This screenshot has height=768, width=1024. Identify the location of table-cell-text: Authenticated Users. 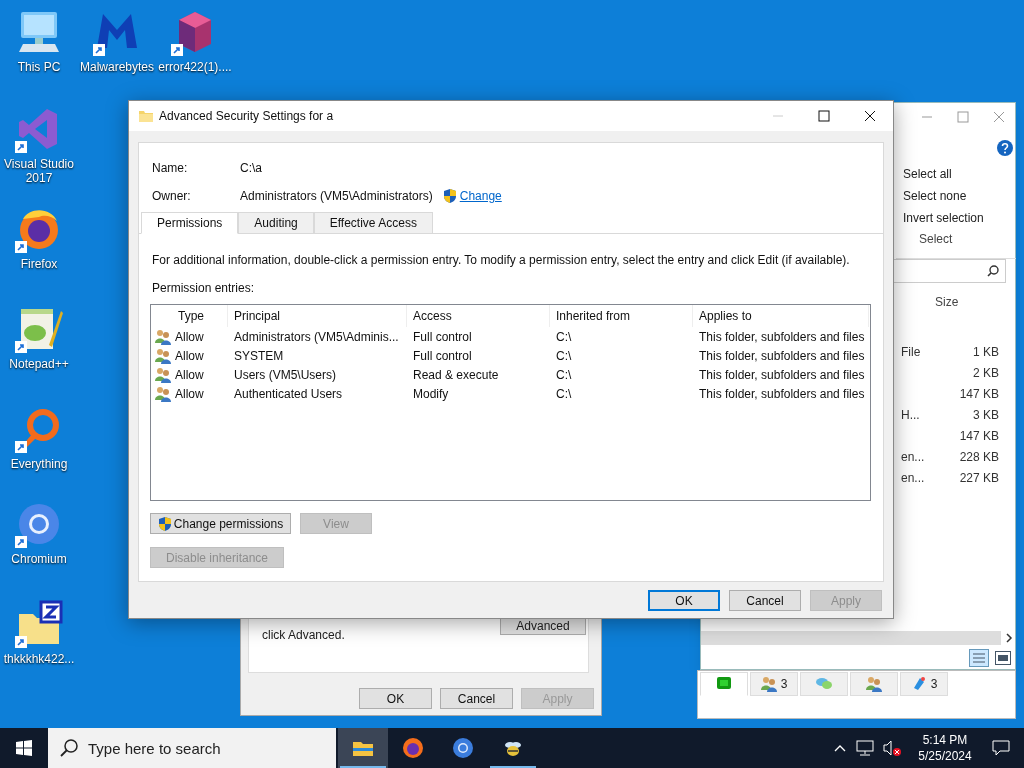
(288, 394).